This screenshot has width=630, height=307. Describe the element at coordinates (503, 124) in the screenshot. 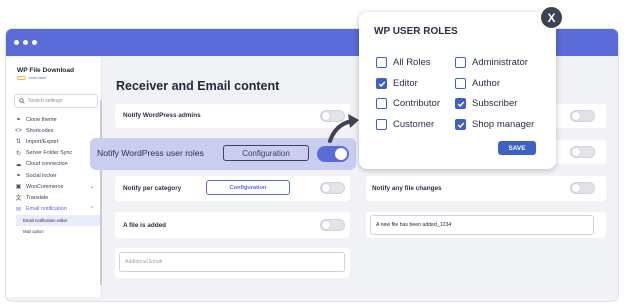

I see `role-label: Shop manager` at that location.